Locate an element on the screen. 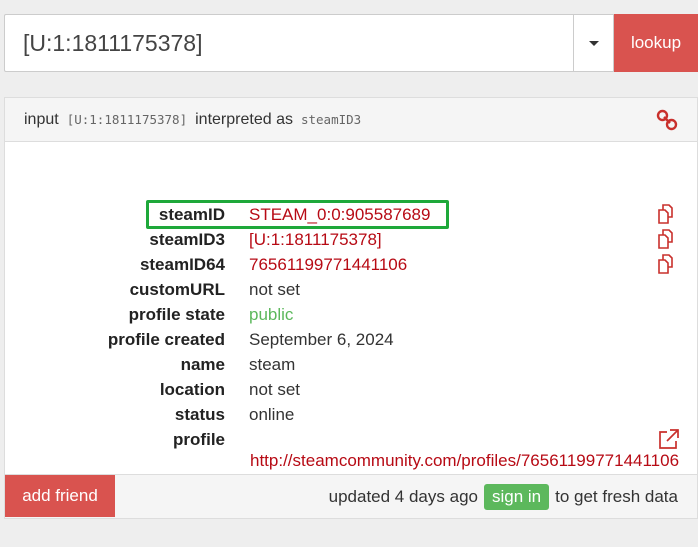 This screenshot has width=698, height=547. search-bar: lookup is located at coordinates (351, 43).